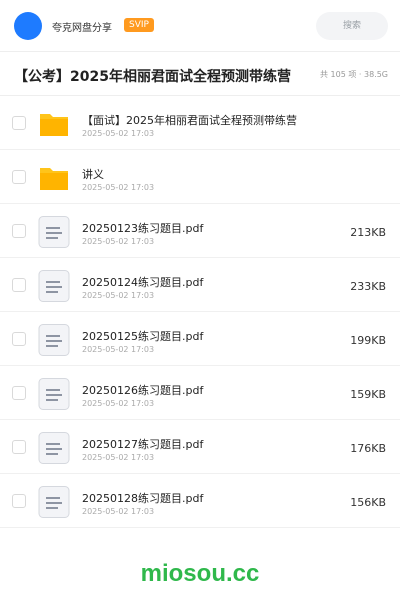 The height and width of the screenshot is (600, 400). What do you see at coordinates (143, 228) in the screenshot?
I see `file-name: 20250123练习题目.pdf` at bounding box center [143, 228].